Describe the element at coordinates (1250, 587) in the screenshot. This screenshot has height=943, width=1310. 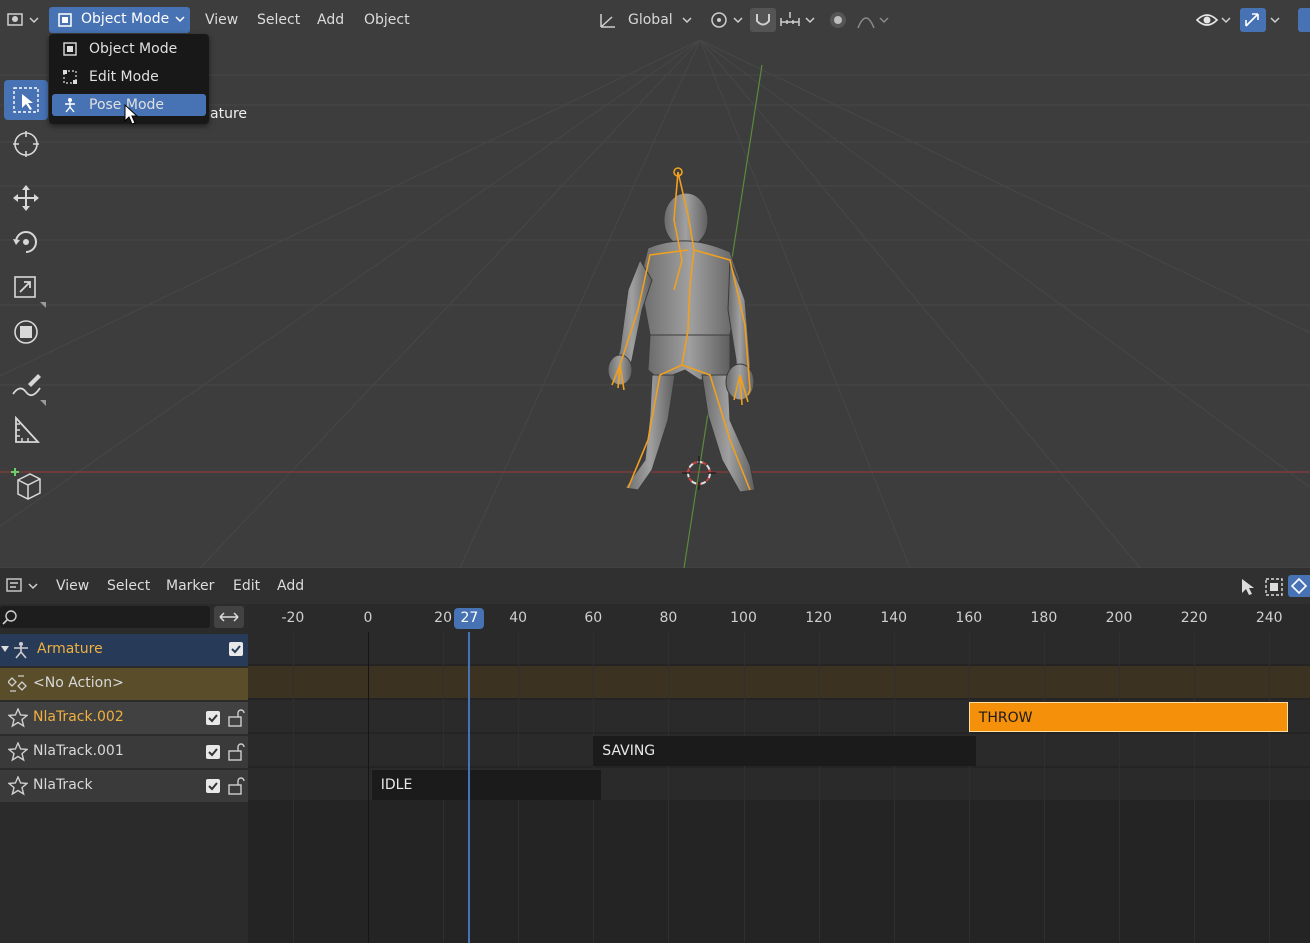
I see `filter-pointer-icon` at that location.